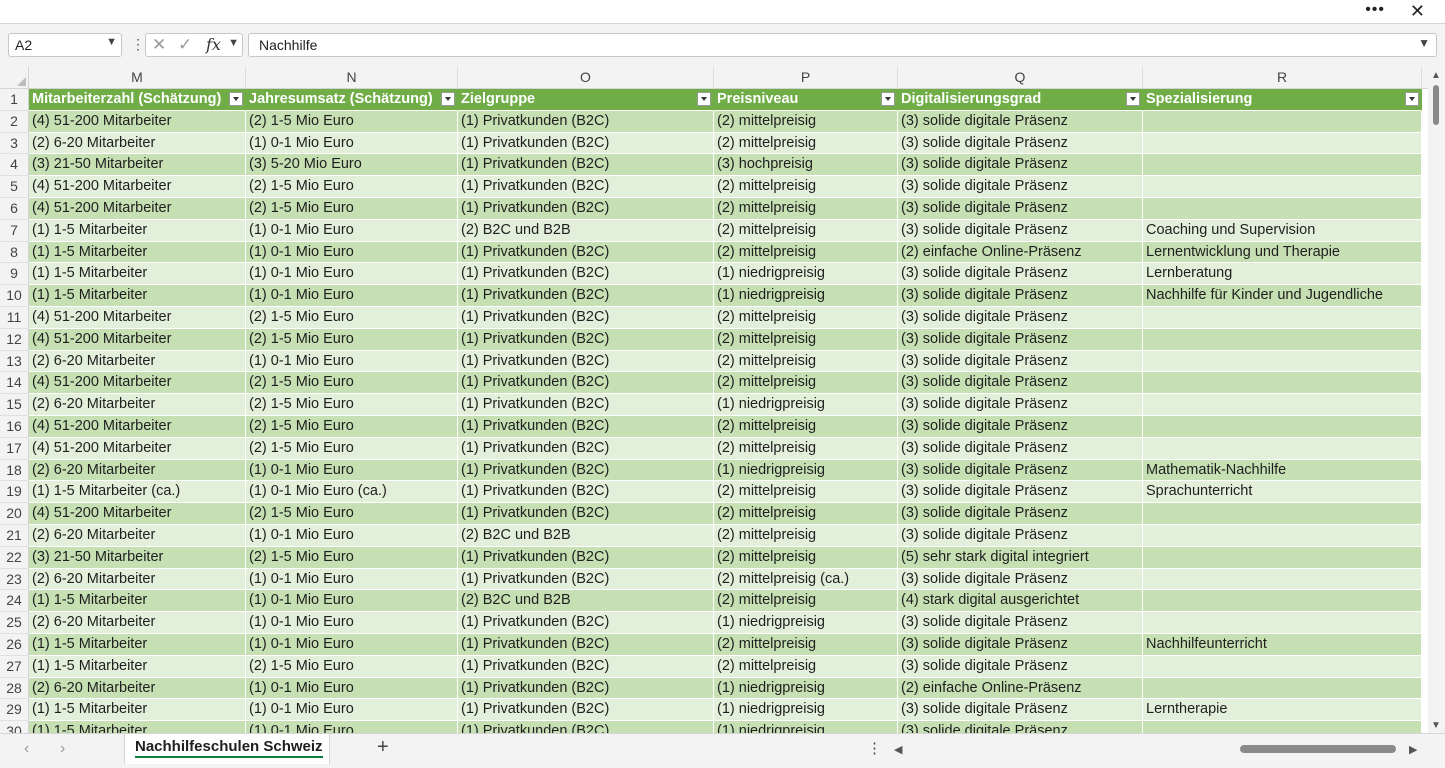  What do you see at coordinates (14, 557) in the screenshot?
I see `row-number: 22` at bounding box center [14, 557].